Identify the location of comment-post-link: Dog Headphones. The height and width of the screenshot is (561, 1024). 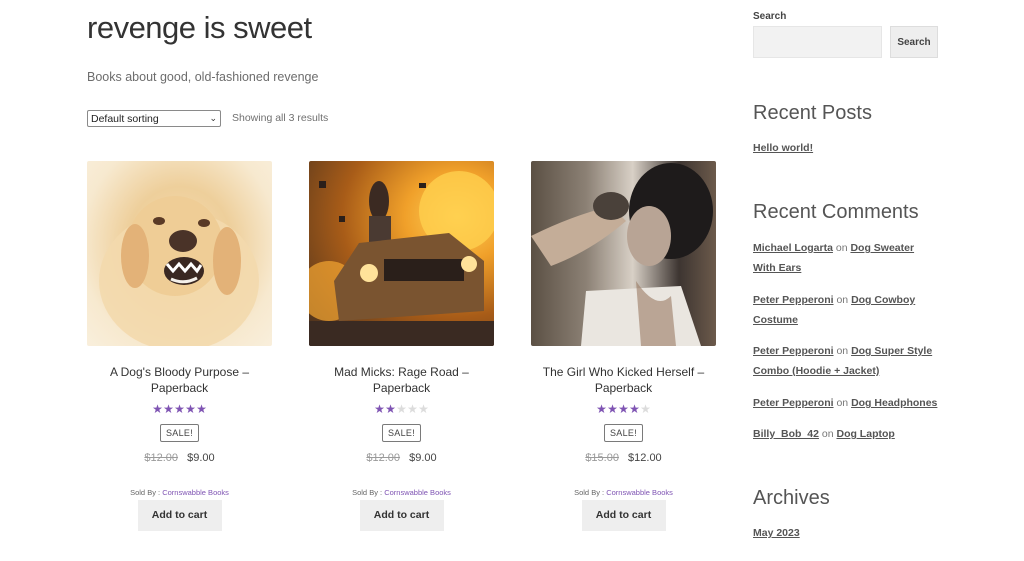
(894, 403).